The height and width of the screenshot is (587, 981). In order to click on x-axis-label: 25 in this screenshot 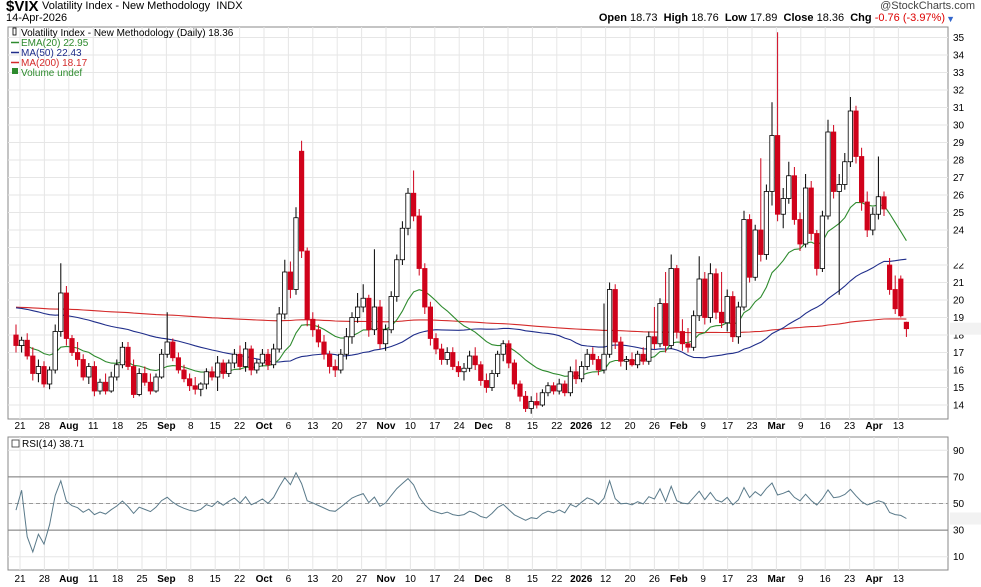, I will do `click(142, 426)`.